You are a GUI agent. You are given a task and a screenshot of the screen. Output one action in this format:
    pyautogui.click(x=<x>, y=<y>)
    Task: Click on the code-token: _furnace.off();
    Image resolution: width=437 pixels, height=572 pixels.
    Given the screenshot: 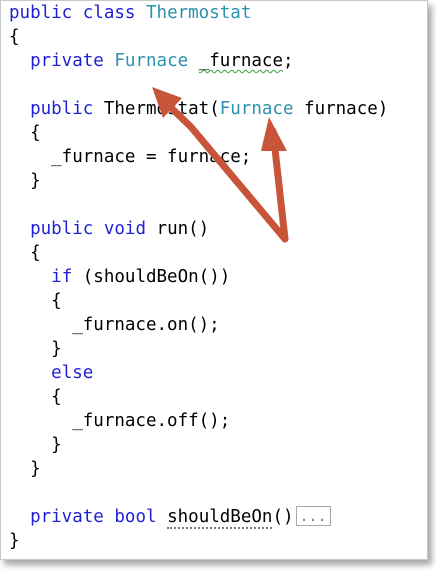 What is the action you would take?
    pyautogui.click(x=120, y=421)
    